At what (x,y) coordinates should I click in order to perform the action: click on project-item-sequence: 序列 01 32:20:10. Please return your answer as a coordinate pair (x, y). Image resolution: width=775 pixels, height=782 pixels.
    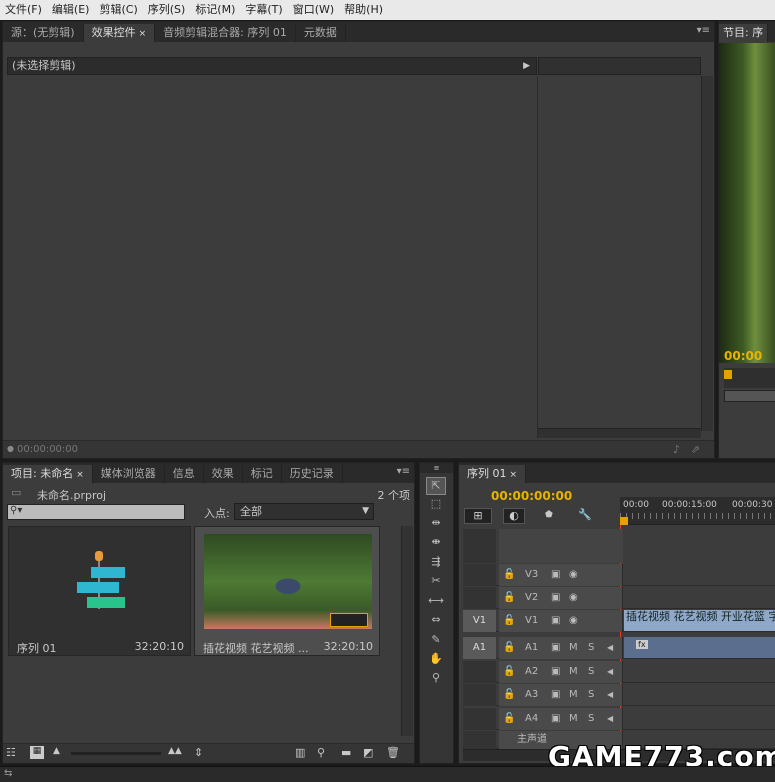
    Looking at the image, I should click on (99, 591).